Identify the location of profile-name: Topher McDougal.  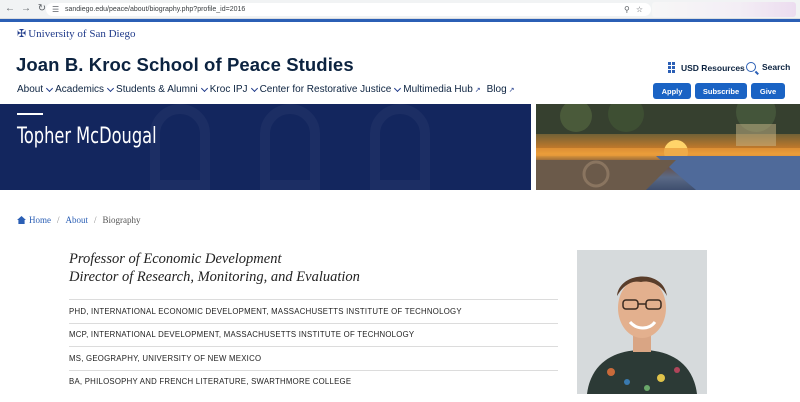
(87, 136).